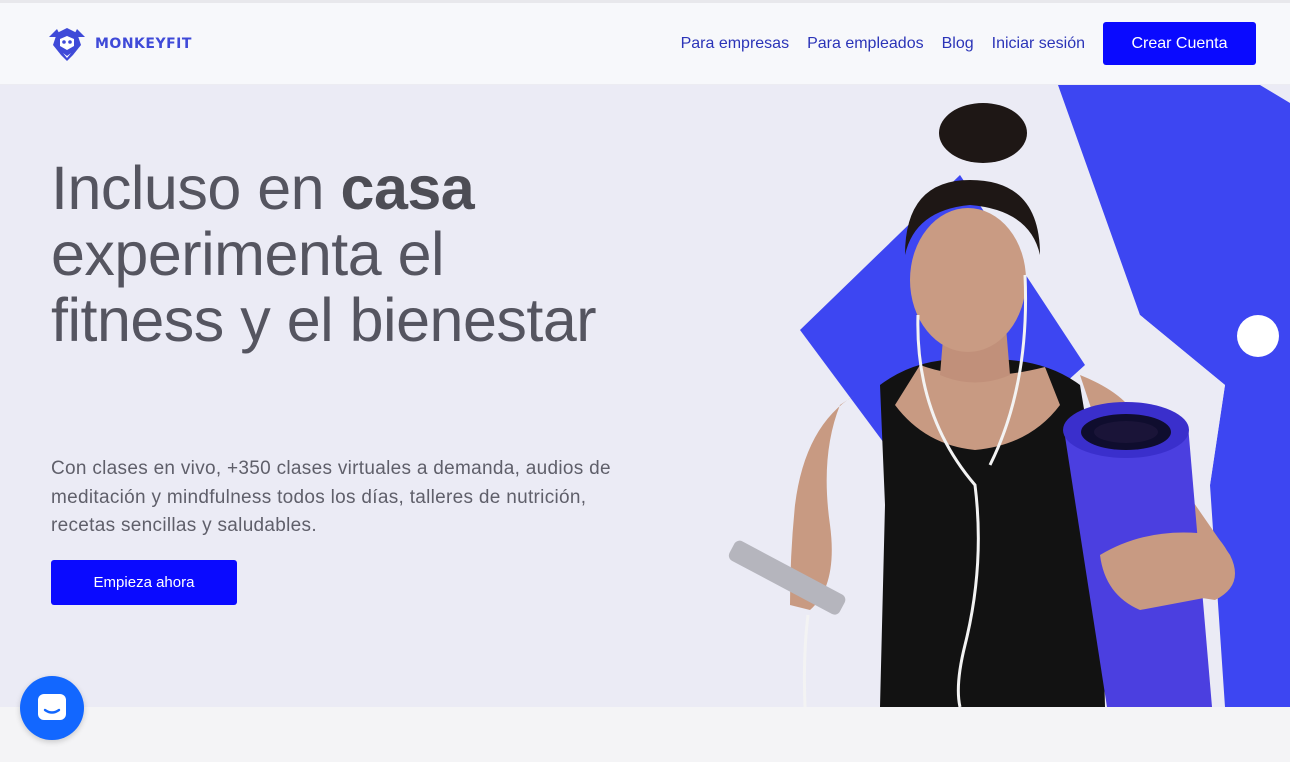  Describe the element at coordinates (1182, 400) in the screenshot. I see `light-shape-notch` at that location.